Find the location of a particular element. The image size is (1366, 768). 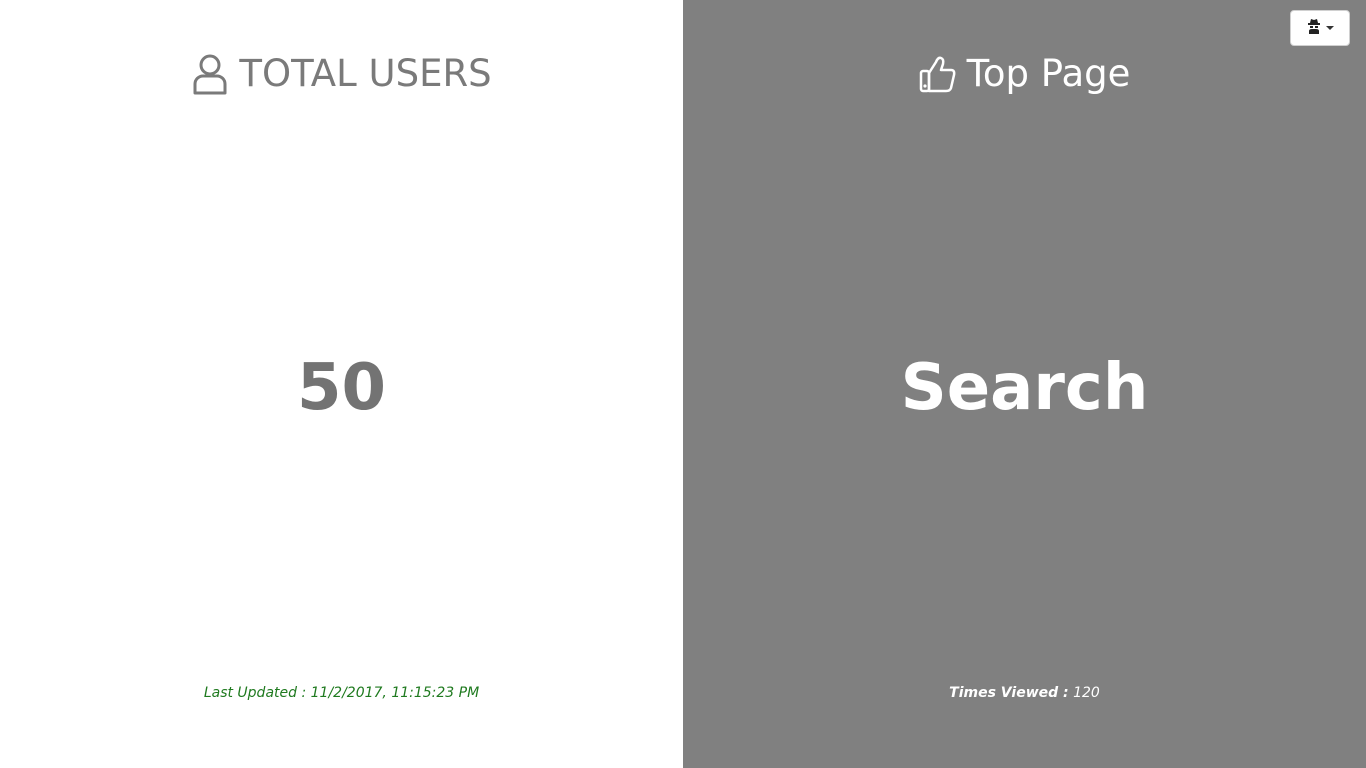

total-users-title: TOTAL USERS is located at coordinates (341, 74).